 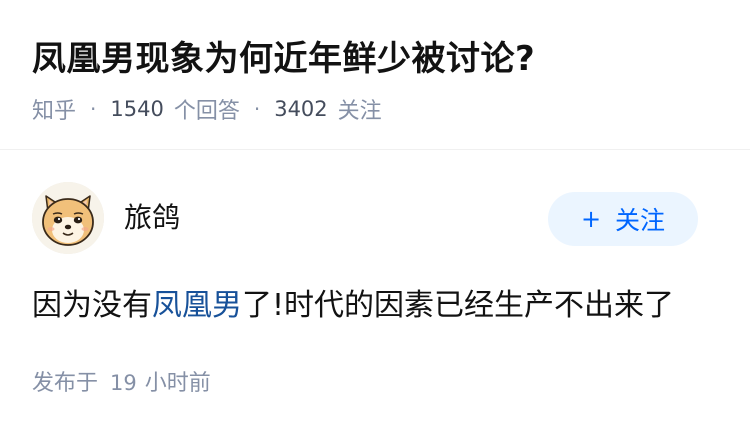 I want to click on follow-count-label: 关注, so click(x=359, y=111).